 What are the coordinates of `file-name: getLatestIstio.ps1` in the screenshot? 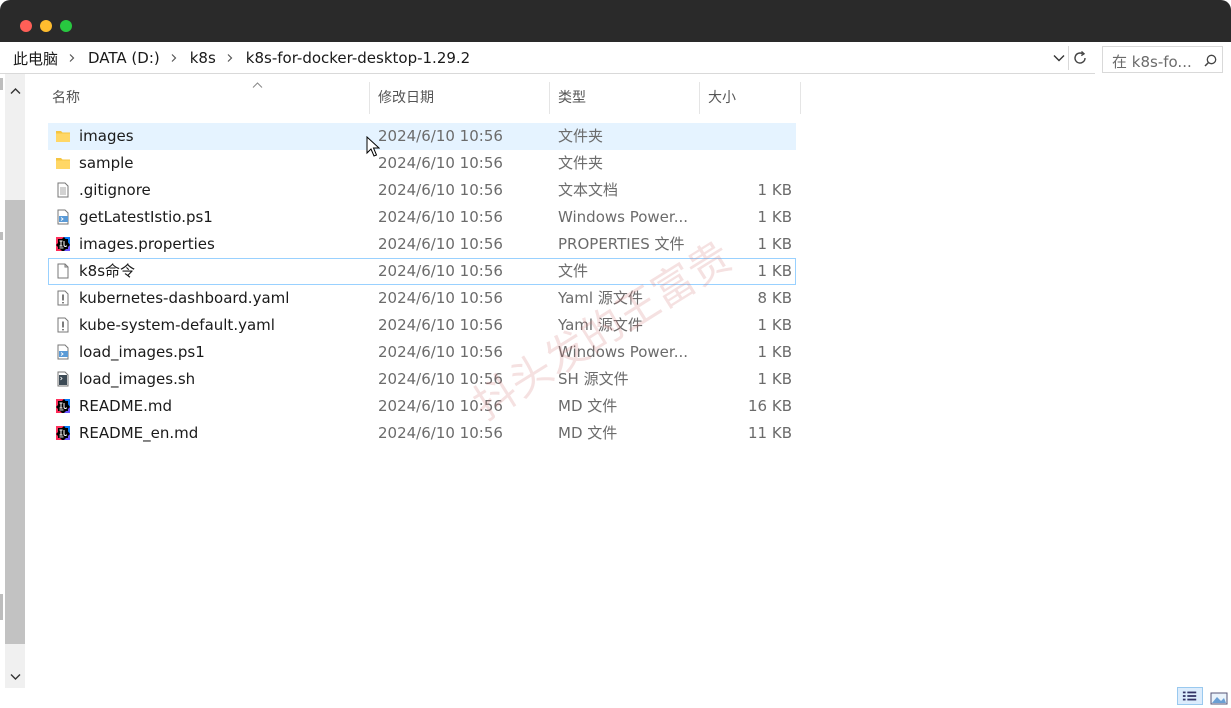 It's located at (146, 217).